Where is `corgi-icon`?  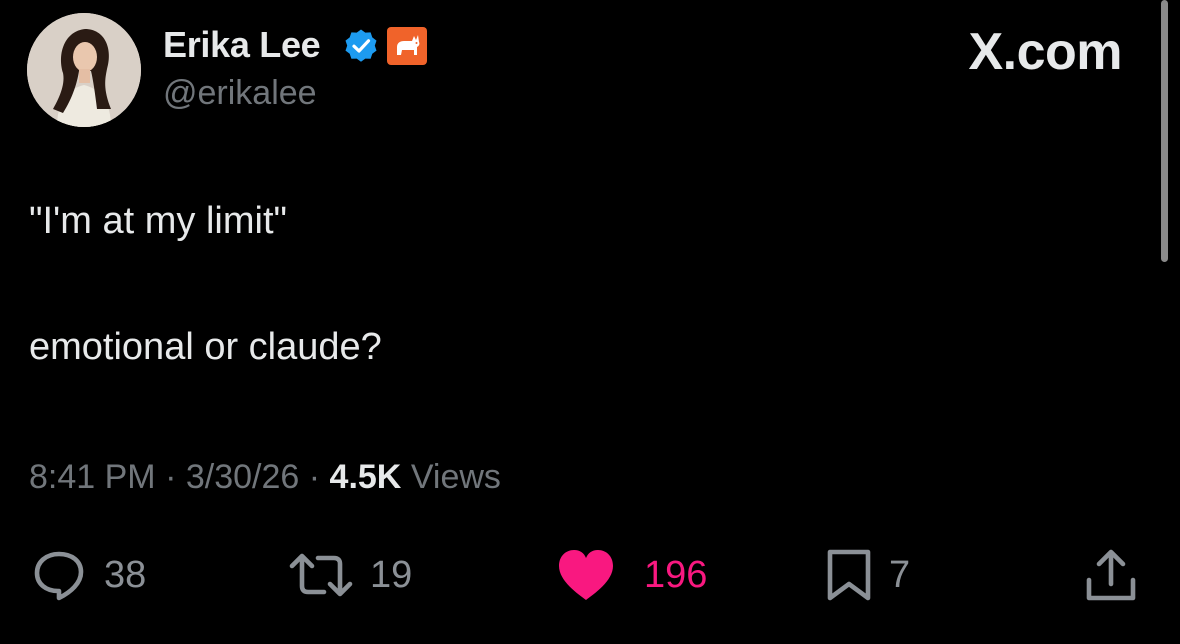 corgi-icon is located at coordinates (408, 45).